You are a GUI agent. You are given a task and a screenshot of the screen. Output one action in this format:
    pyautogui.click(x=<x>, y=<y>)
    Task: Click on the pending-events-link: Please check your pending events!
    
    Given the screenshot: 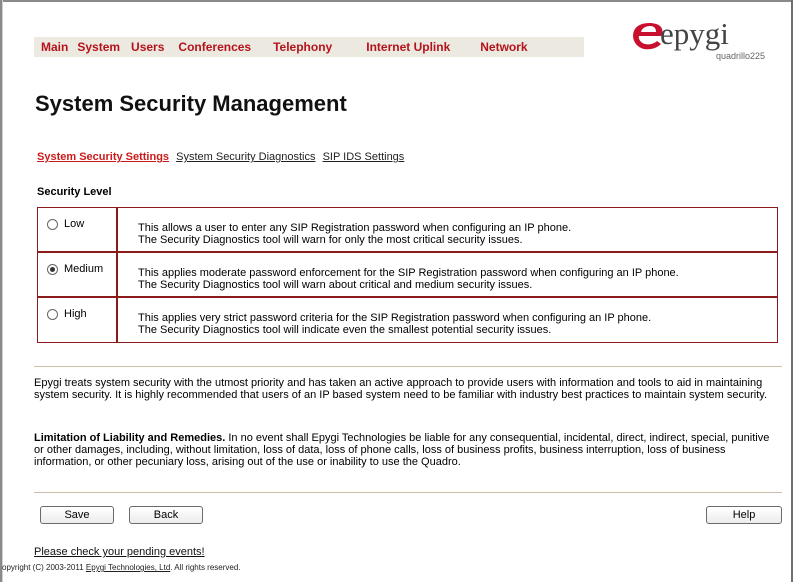 What is the action you would take?
    pyautogui.click(x=119, y=552)
    